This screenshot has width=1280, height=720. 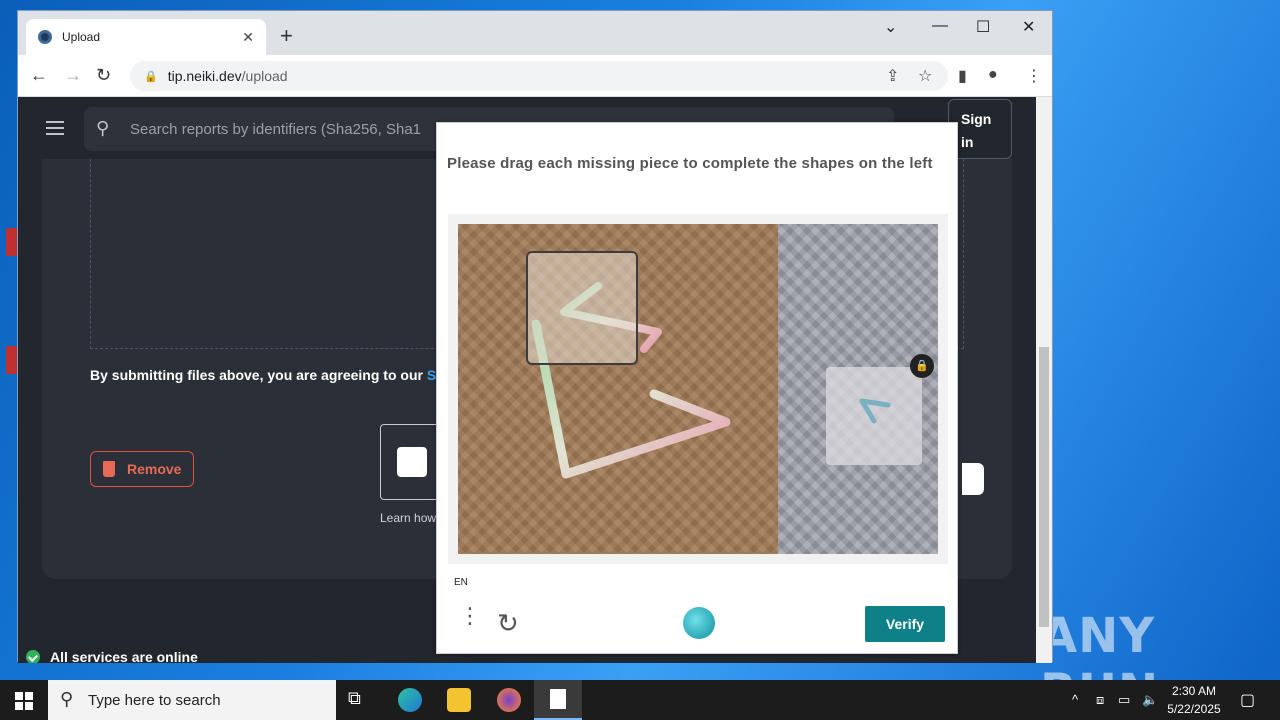 I want to click on service-status: All services are online, so click(x=112, y=656).